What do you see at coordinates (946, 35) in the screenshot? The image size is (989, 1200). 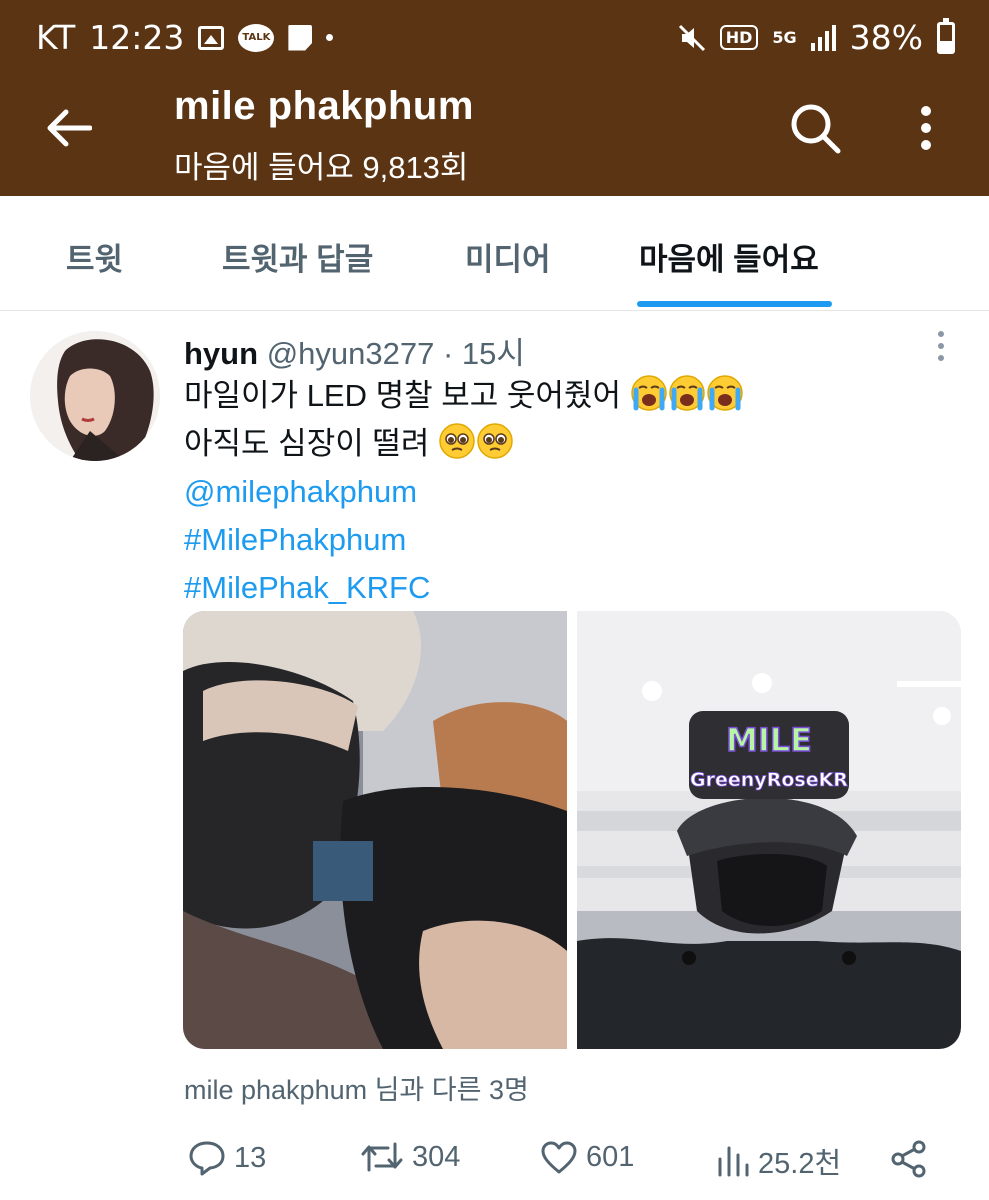 I see `battery-icon` at bounding box center [946, 35].